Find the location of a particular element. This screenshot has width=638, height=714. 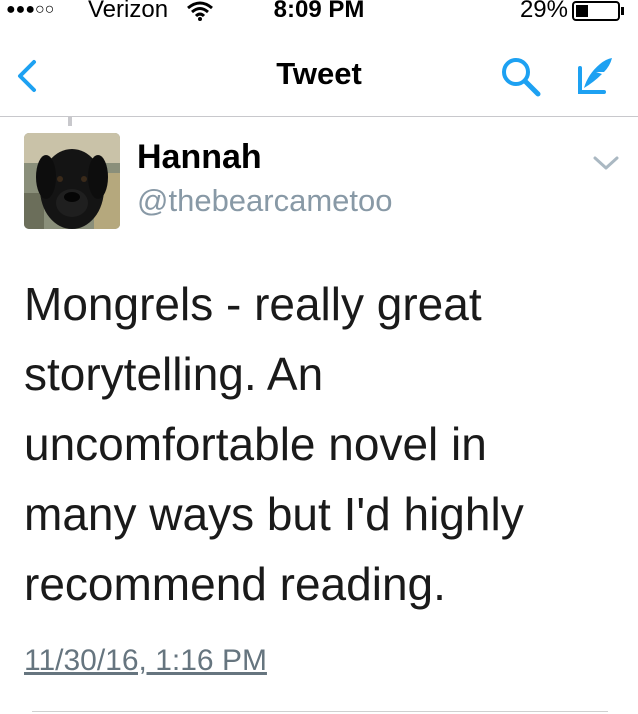

display-name: Hannah is located at coordinates (199, 157).